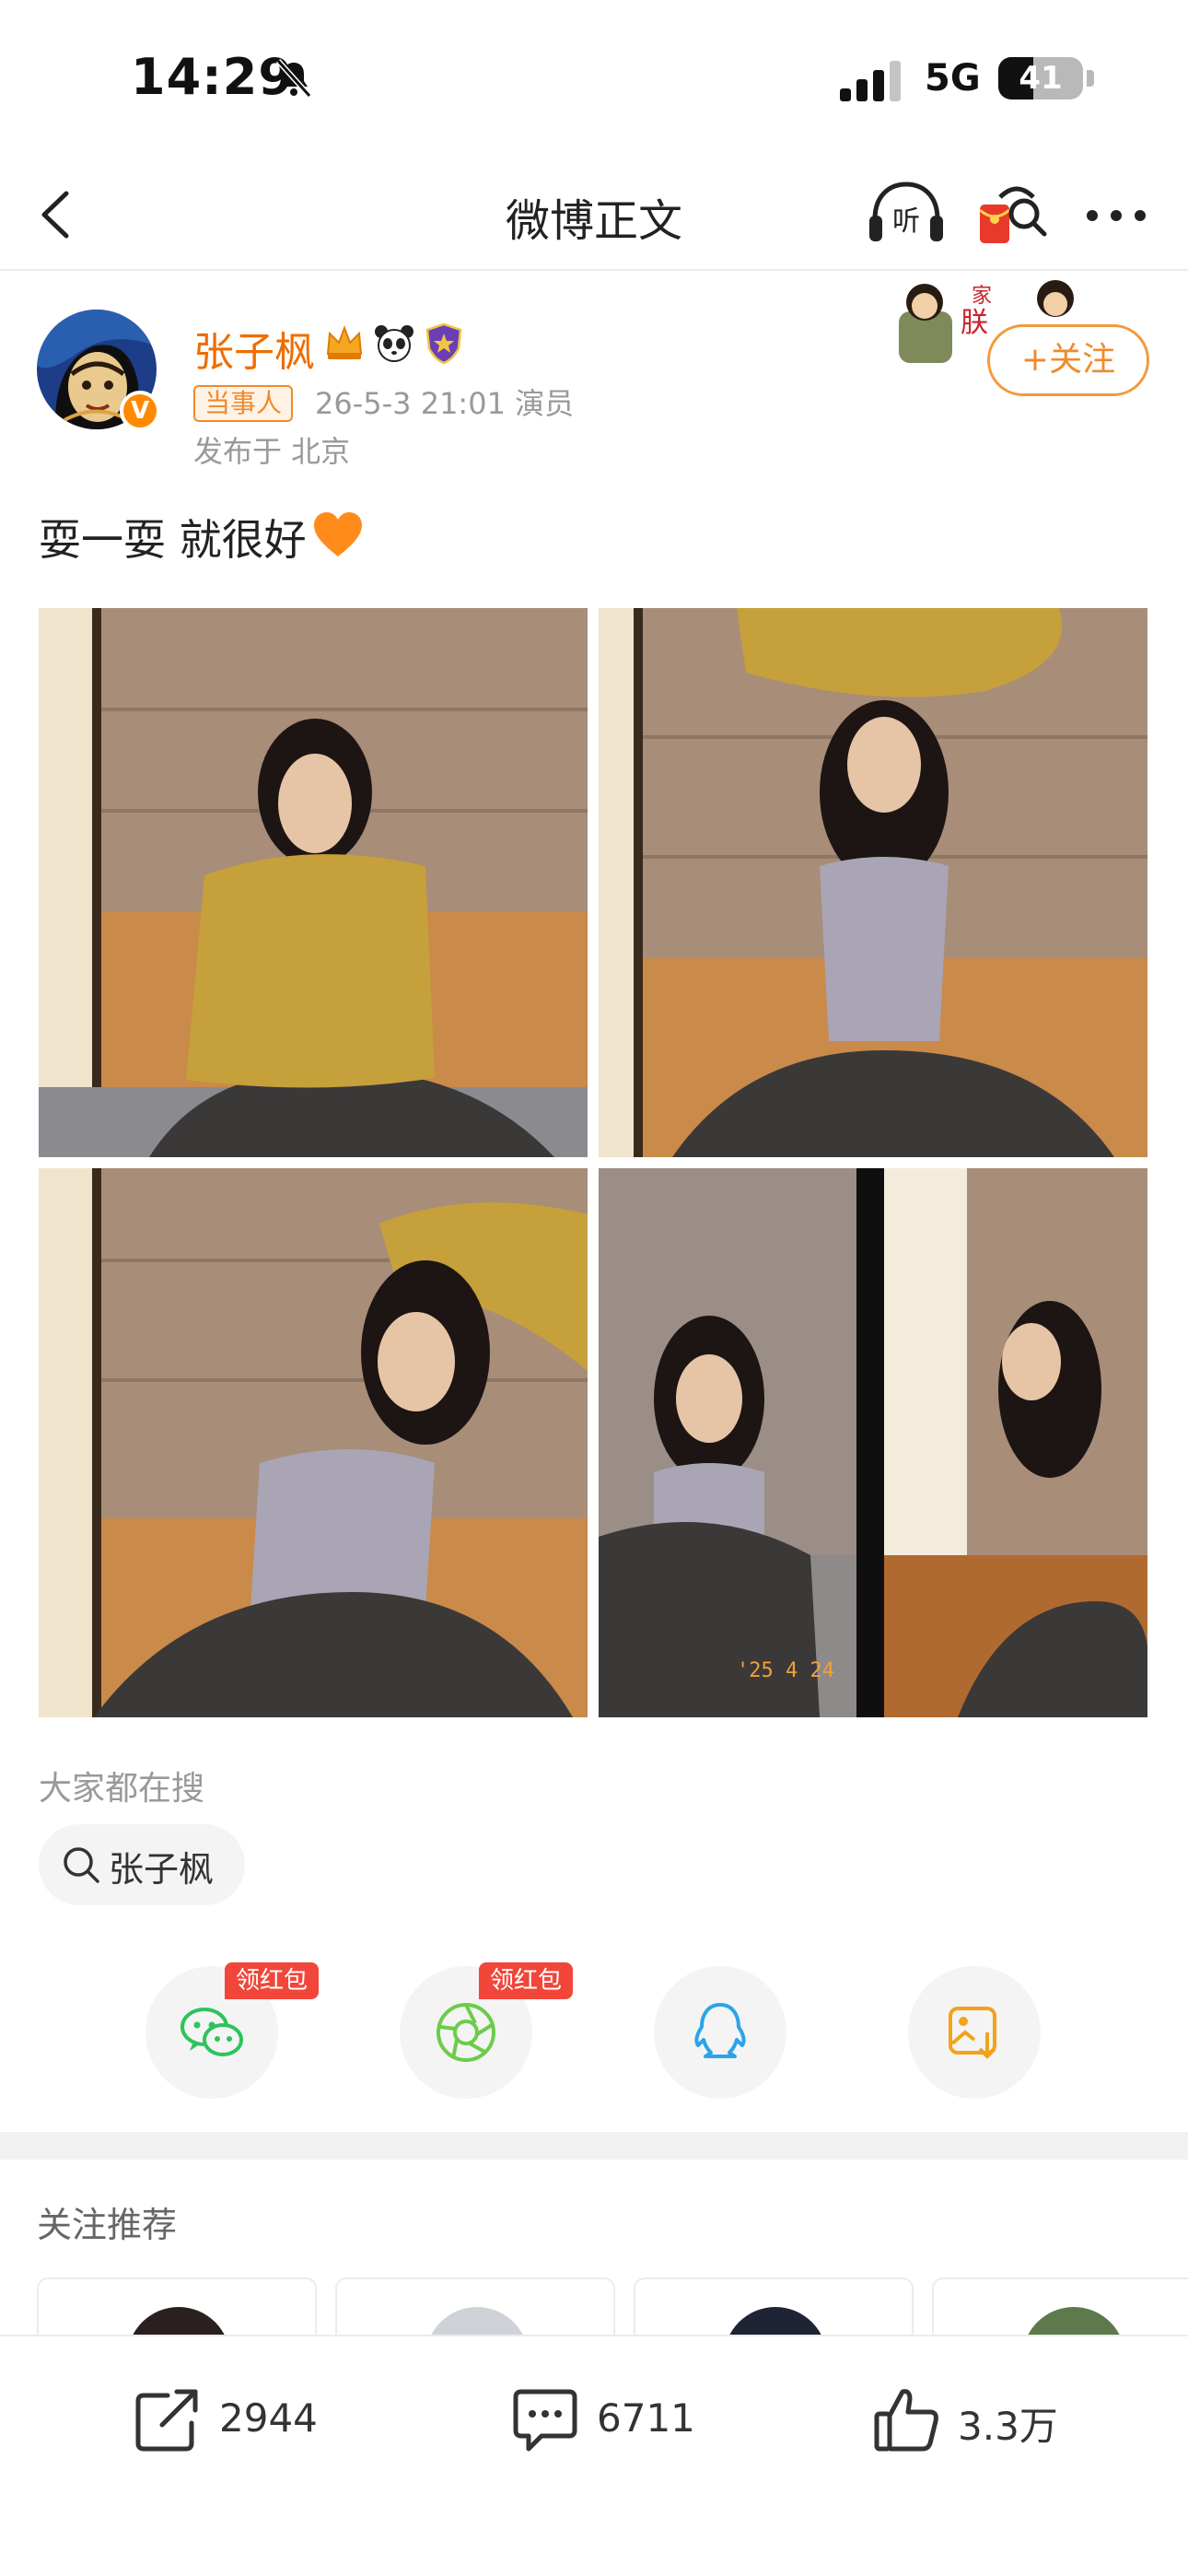 Image resolution: width=1188 pixels, height=2576 pixels. I want to click on listen-headphones-icon: 听, so click(906, 214).